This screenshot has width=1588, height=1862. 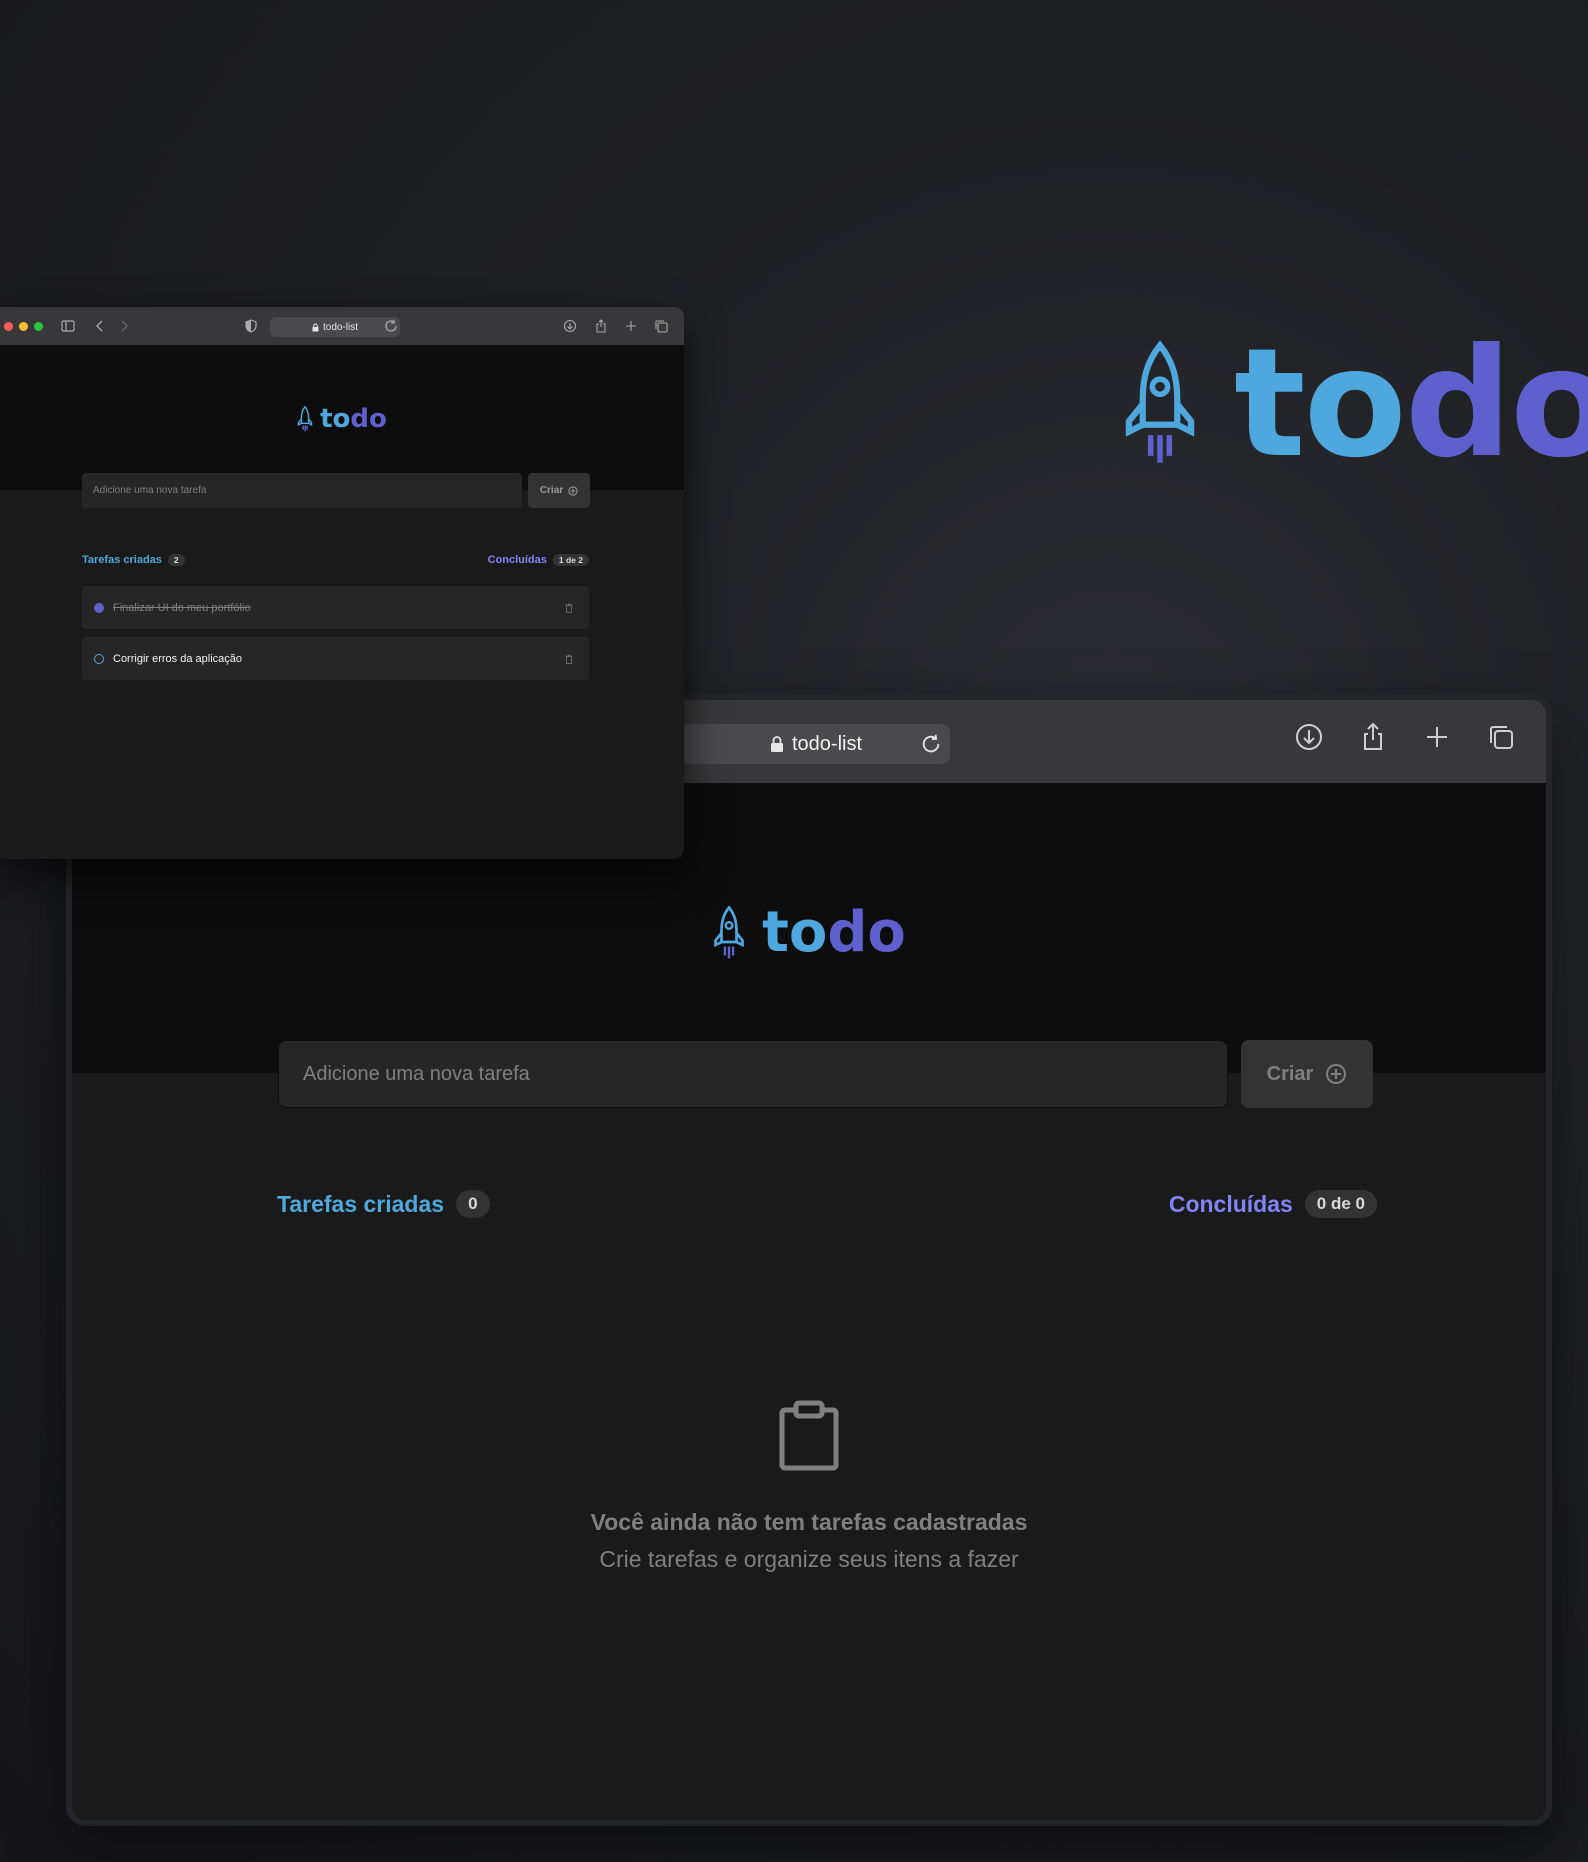 I want to click on created-counter: Tarefas criadas 0, so click(x=383, y=1204).